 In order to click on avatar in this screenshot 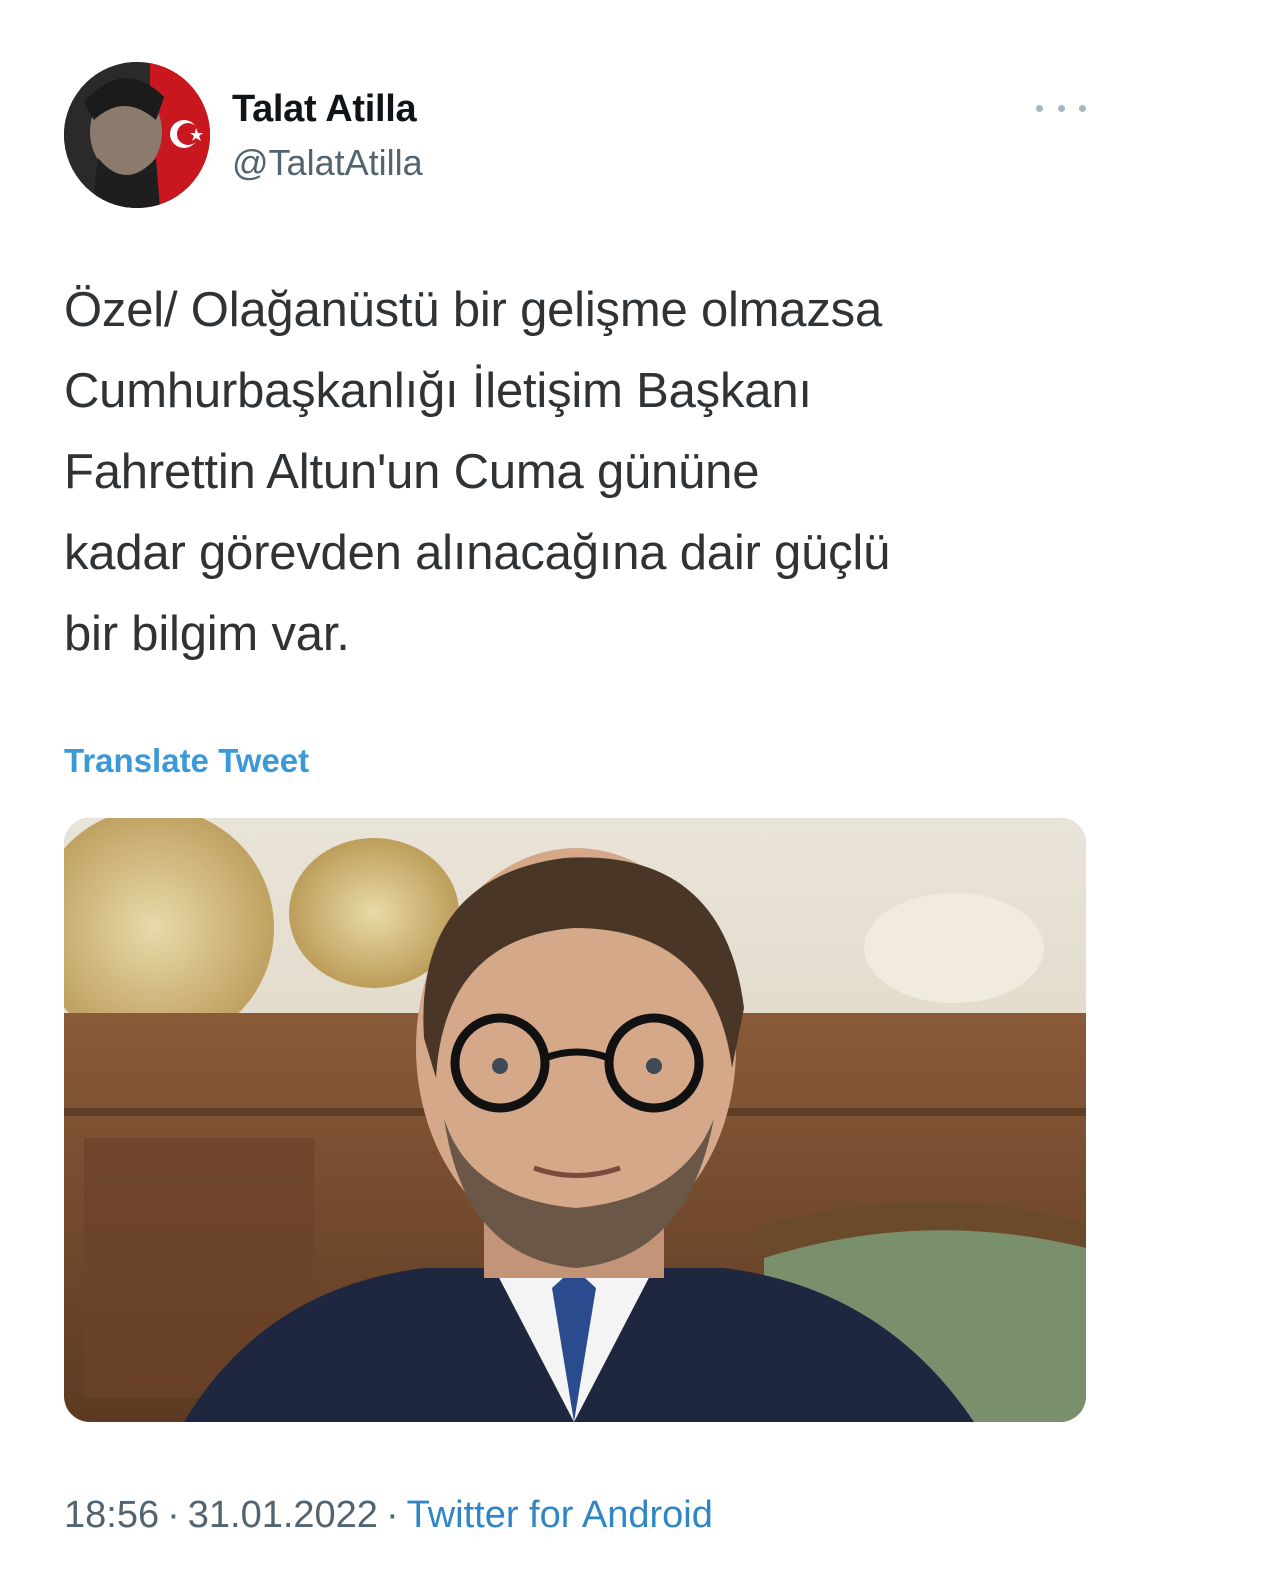, I will do `click(137, 135)`.